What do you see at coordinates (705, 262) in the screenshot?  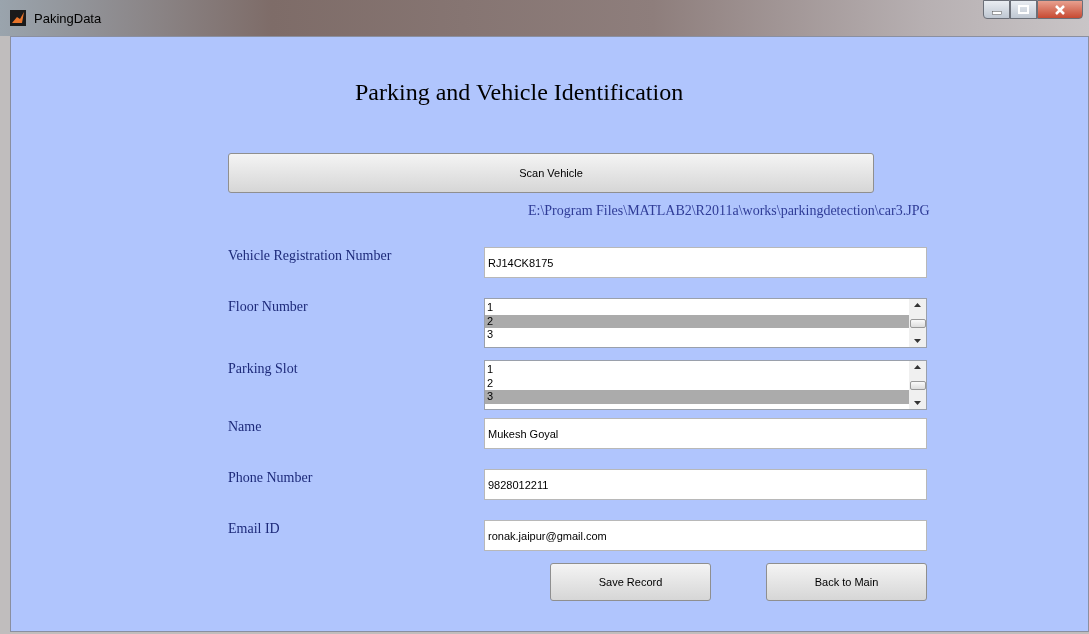 I see `text-field: RJ14CK8175` at bounding box center [705, 262].